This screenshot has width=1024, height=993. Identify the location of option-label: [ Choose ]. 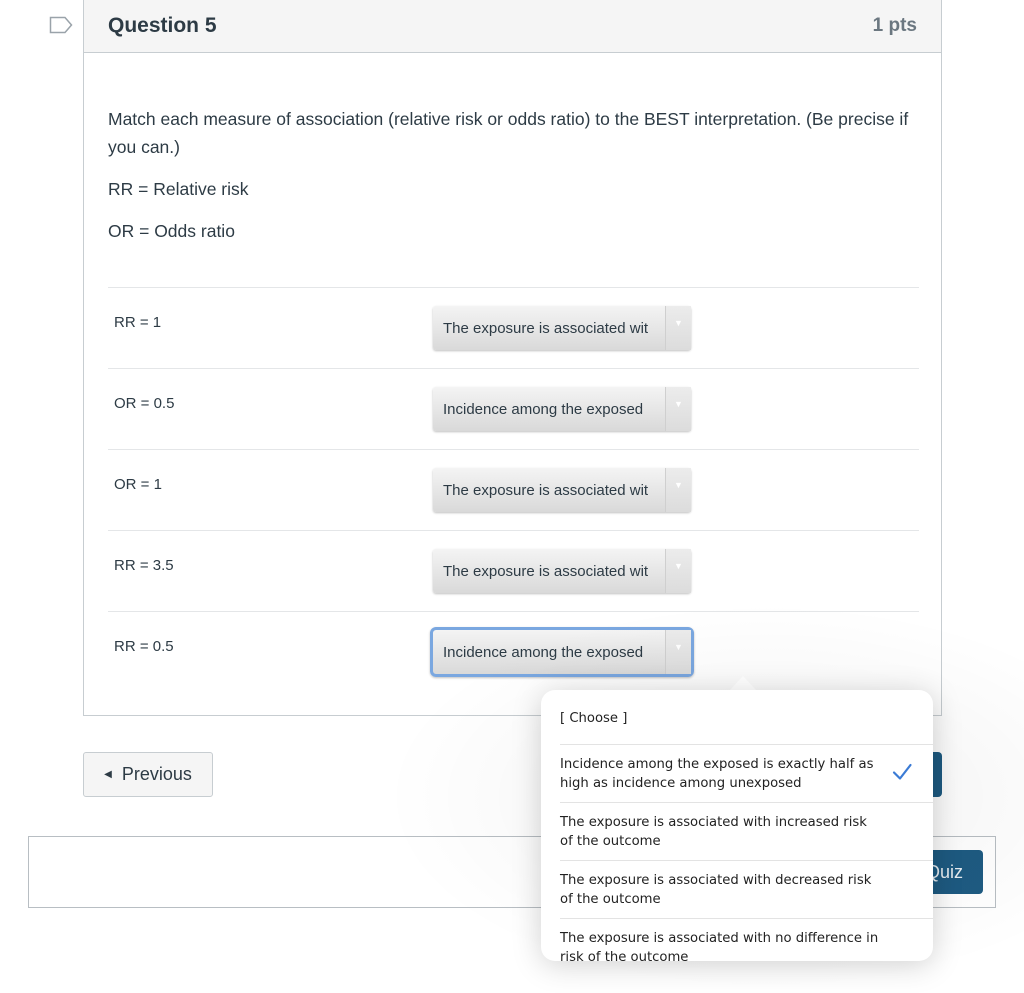
(594, 718).